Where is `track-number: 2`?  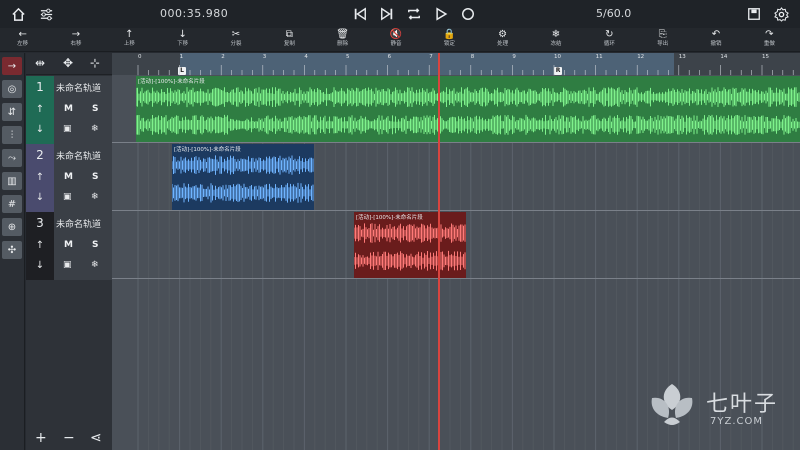 track-number: 2 is located at coordinates (40, 155).